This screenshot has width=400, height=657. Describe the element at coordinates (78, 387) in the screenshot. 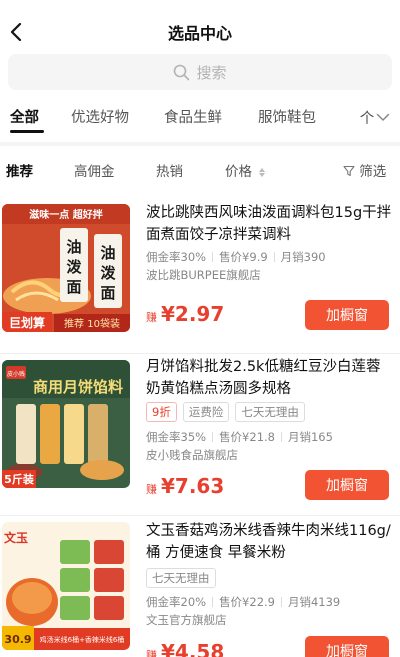

I see `thumb-main-text: 商用月饼馅料` at that location.